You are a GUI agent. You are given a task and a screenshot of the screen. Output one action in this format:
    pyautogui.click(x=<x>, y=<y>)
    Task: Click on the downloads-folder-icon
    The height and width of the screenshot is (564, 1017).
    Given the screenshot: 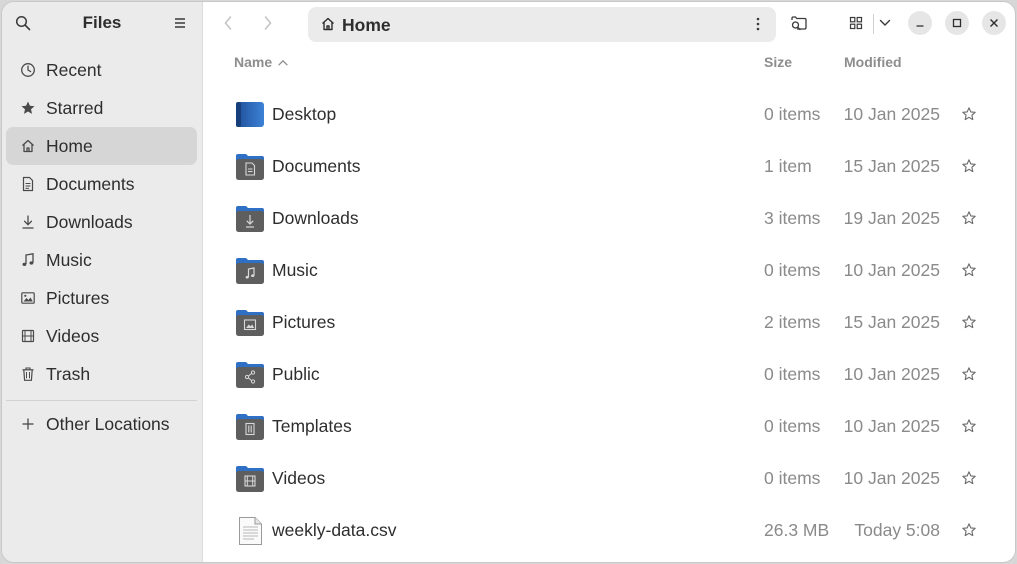 What is the action you would take?
    pyautogui.click(x=250, y=219)
    